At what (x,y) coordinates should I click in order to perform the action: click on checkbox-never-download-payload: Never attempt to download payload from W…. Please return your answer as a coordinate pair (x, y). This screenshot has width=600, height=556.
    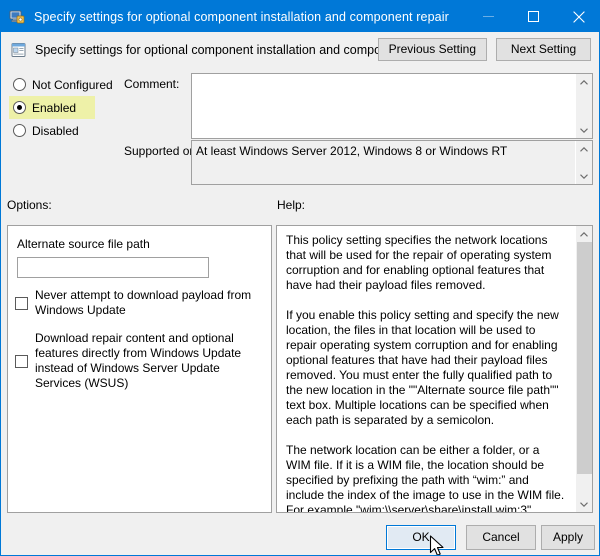
    Looking at the image, I should click on (137, 303).